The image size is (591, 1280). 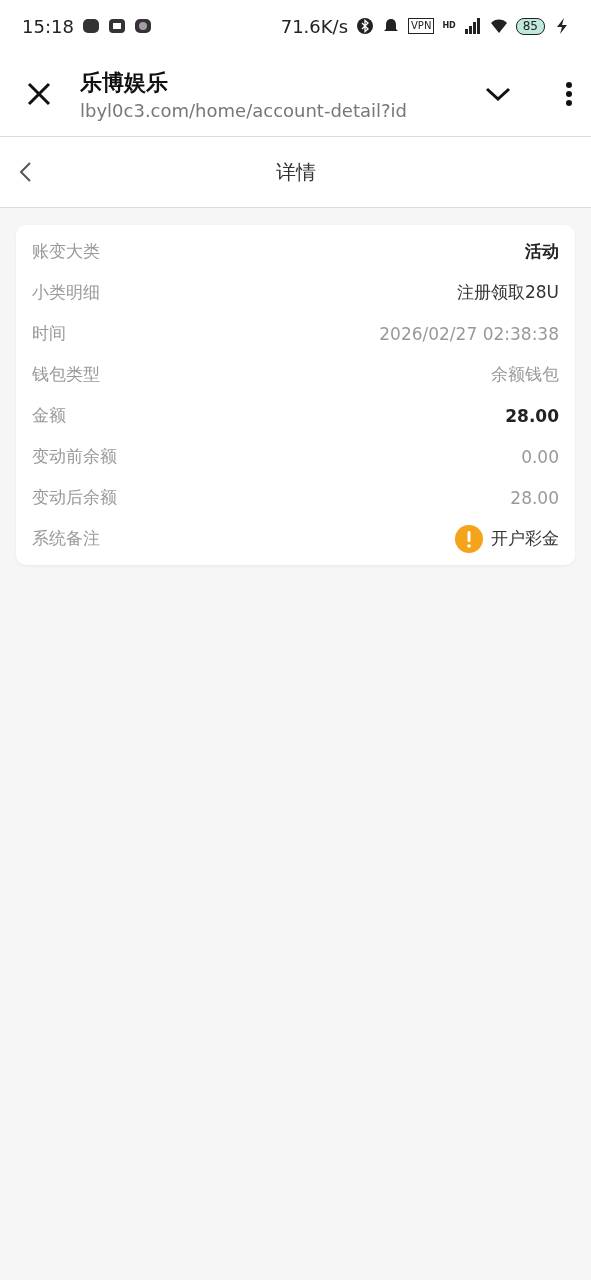 What do you see at coordinates (525, 374) in the screenshot?
I see `detail-value: 余额钱包` at bounding box center [525, 374].